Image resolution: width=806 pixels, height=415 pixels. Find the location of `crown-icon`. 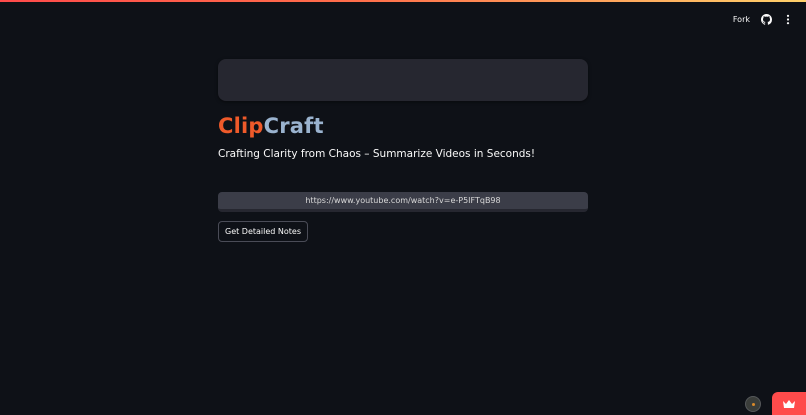

crown-icon is located at coordinates (789, 403).